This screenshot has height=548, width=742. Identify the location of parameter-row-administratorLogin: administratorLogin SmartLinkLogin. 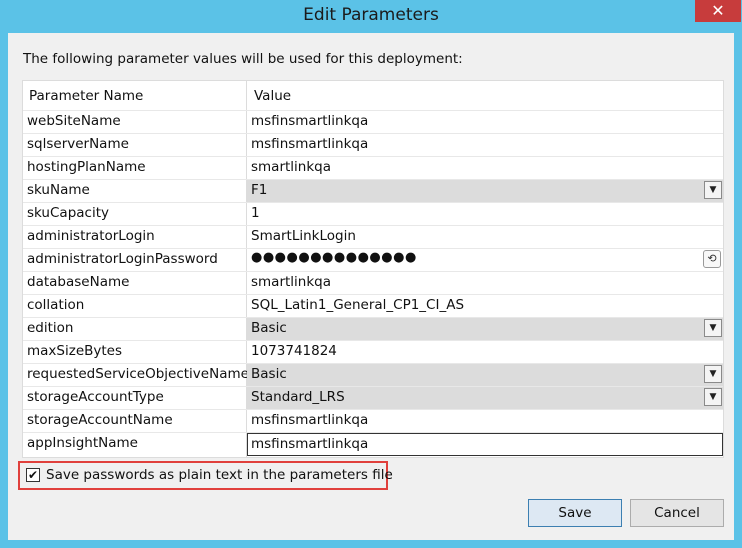
(373, 236).